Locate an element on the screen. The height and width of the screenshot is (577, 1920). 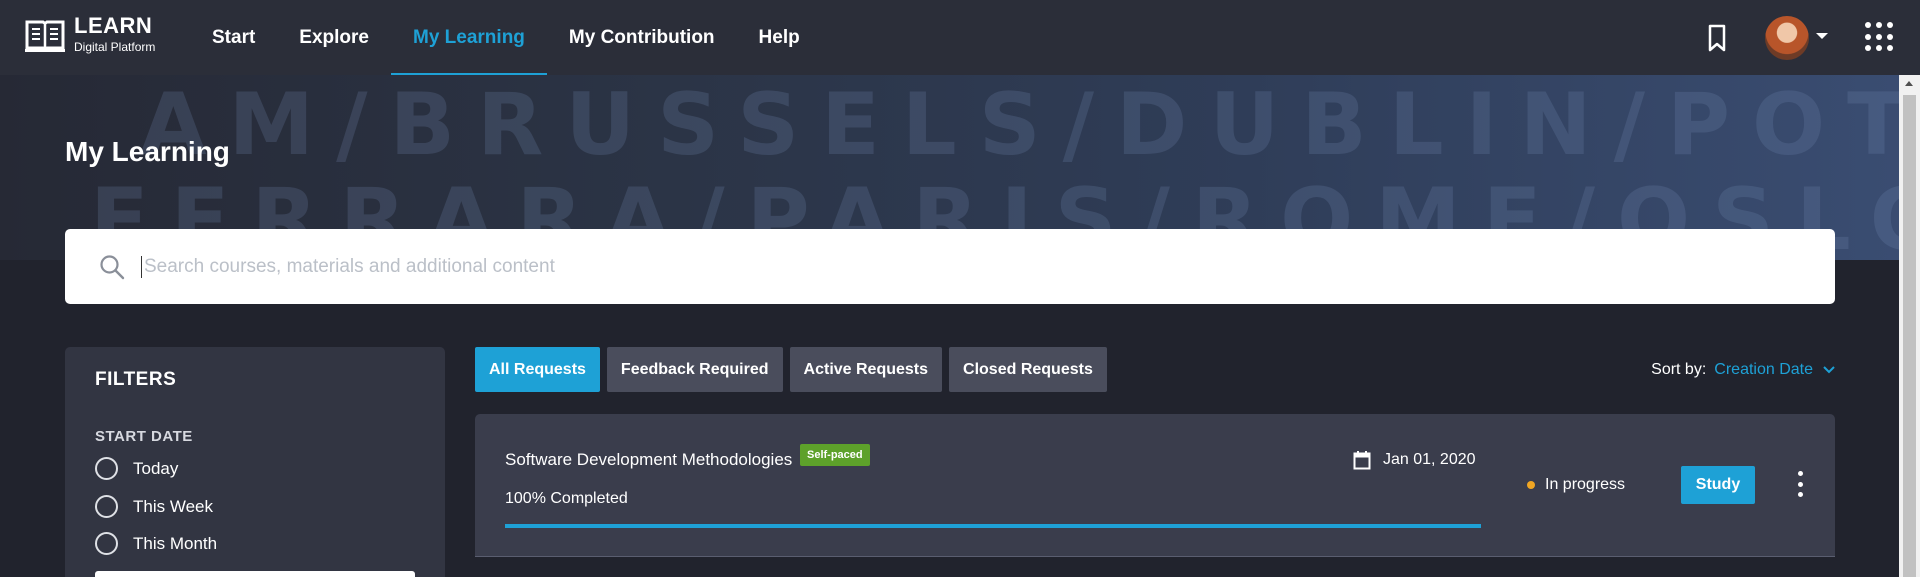
request-status: In progress is located at coordinates (1576, 485).